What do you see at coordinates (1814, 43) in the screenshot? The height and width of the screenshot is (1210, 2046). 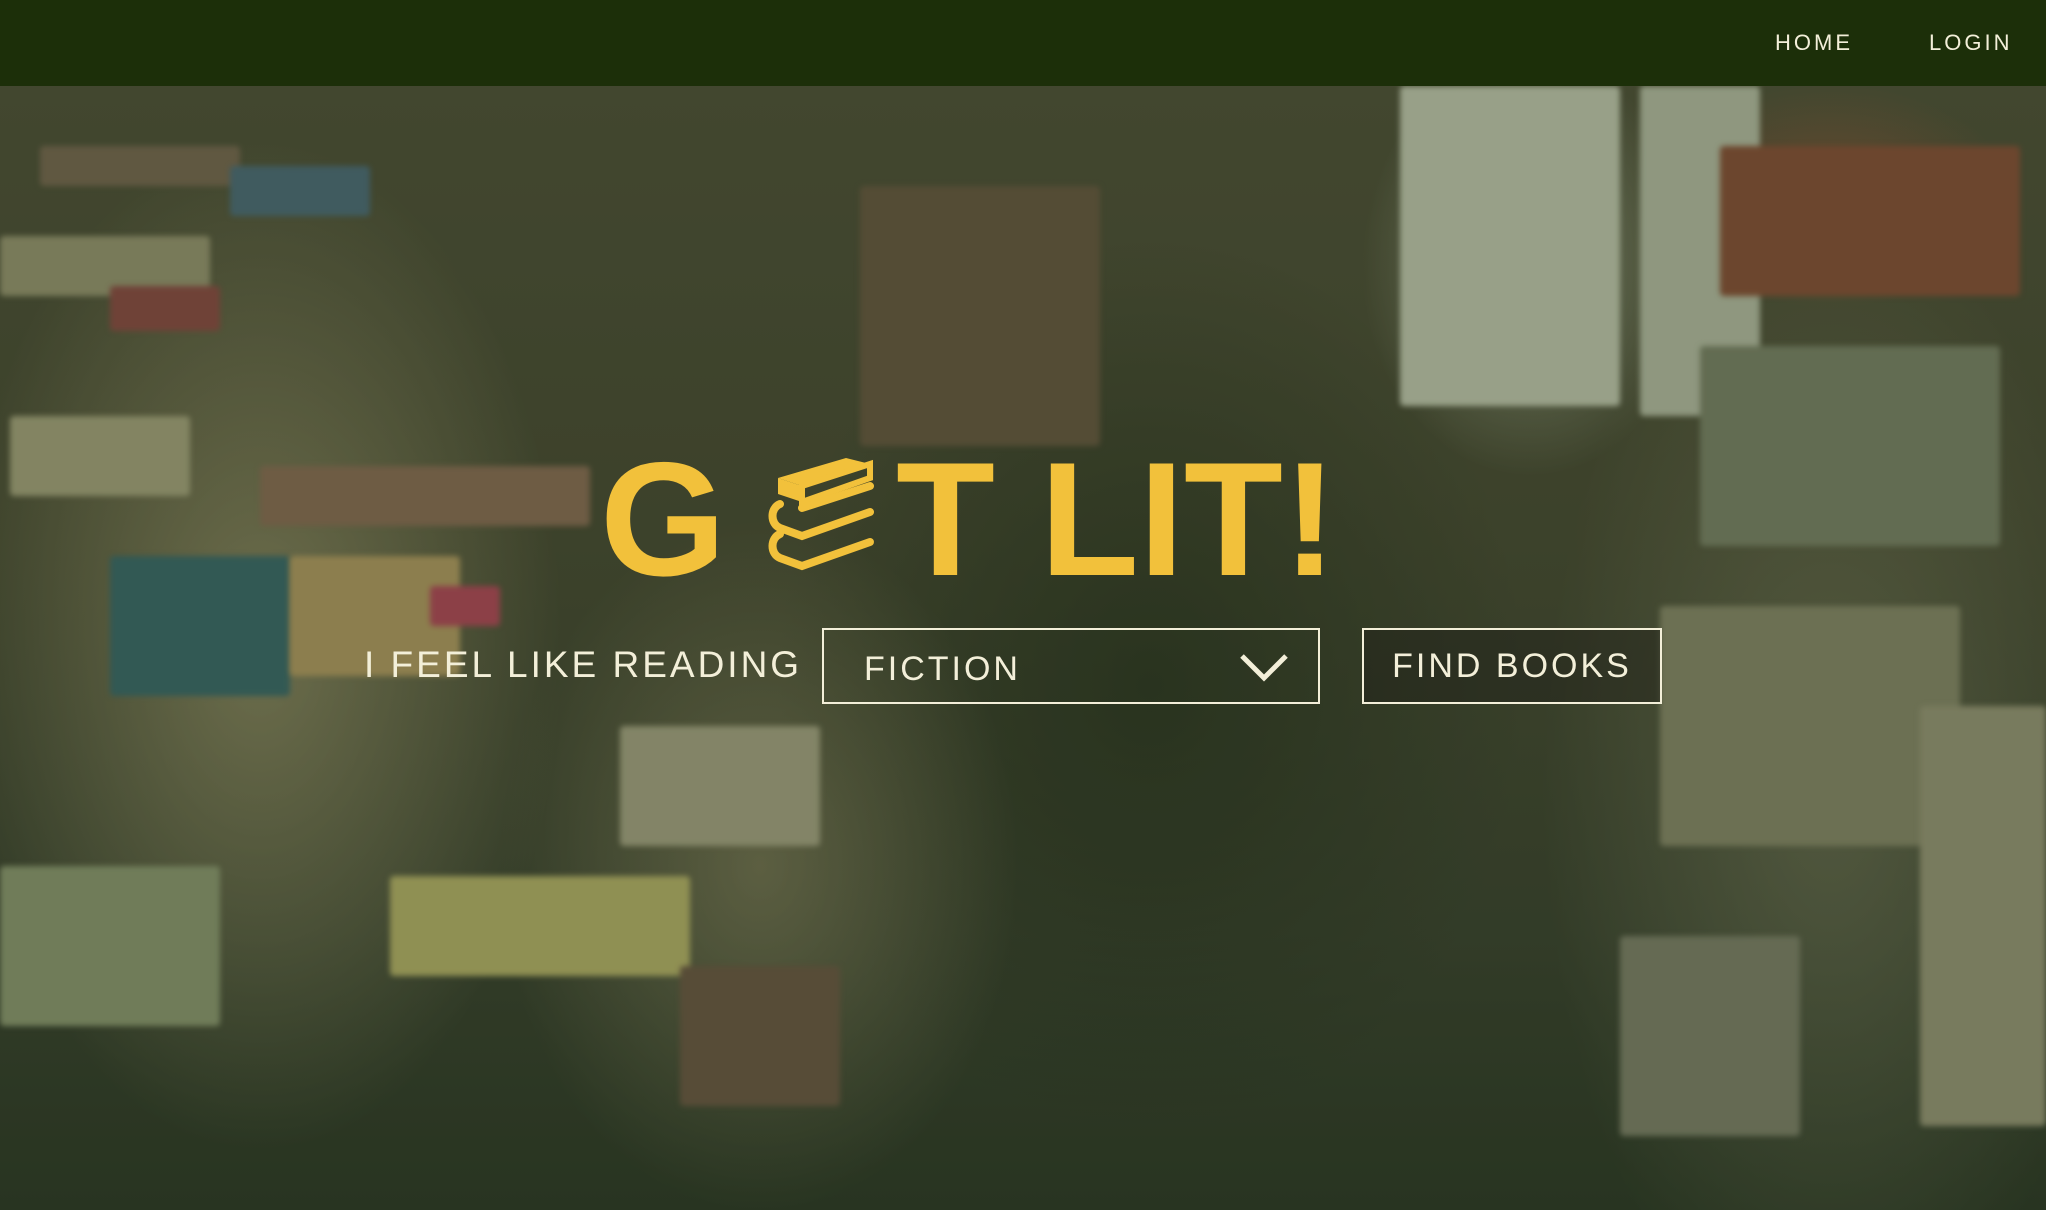 I see `nav-home-link: HOME` at bounding box center [1814, 43].